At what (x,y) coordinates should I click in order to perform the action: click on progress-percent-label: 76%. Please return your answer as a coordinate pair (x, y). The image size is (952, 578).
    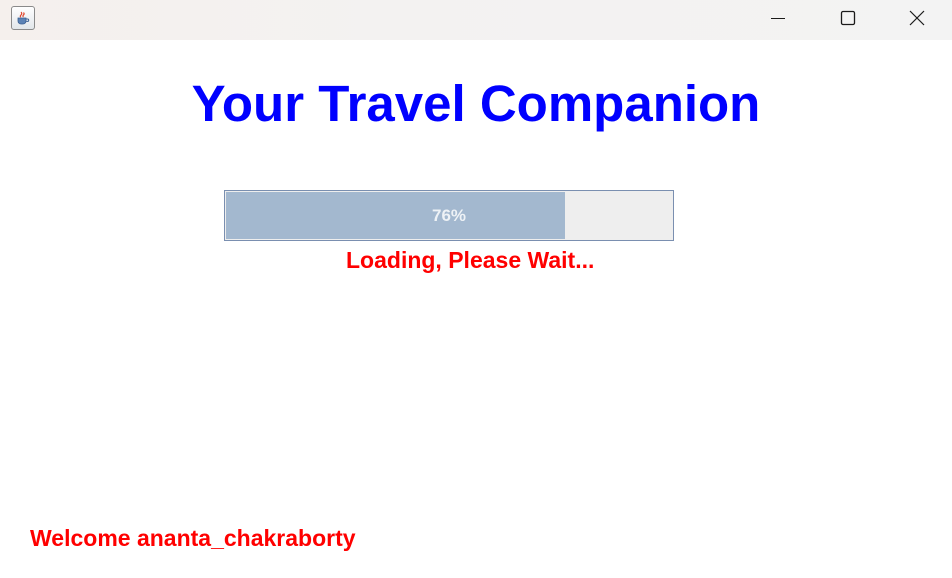
    Looking at the image, I should click on (449, 215).